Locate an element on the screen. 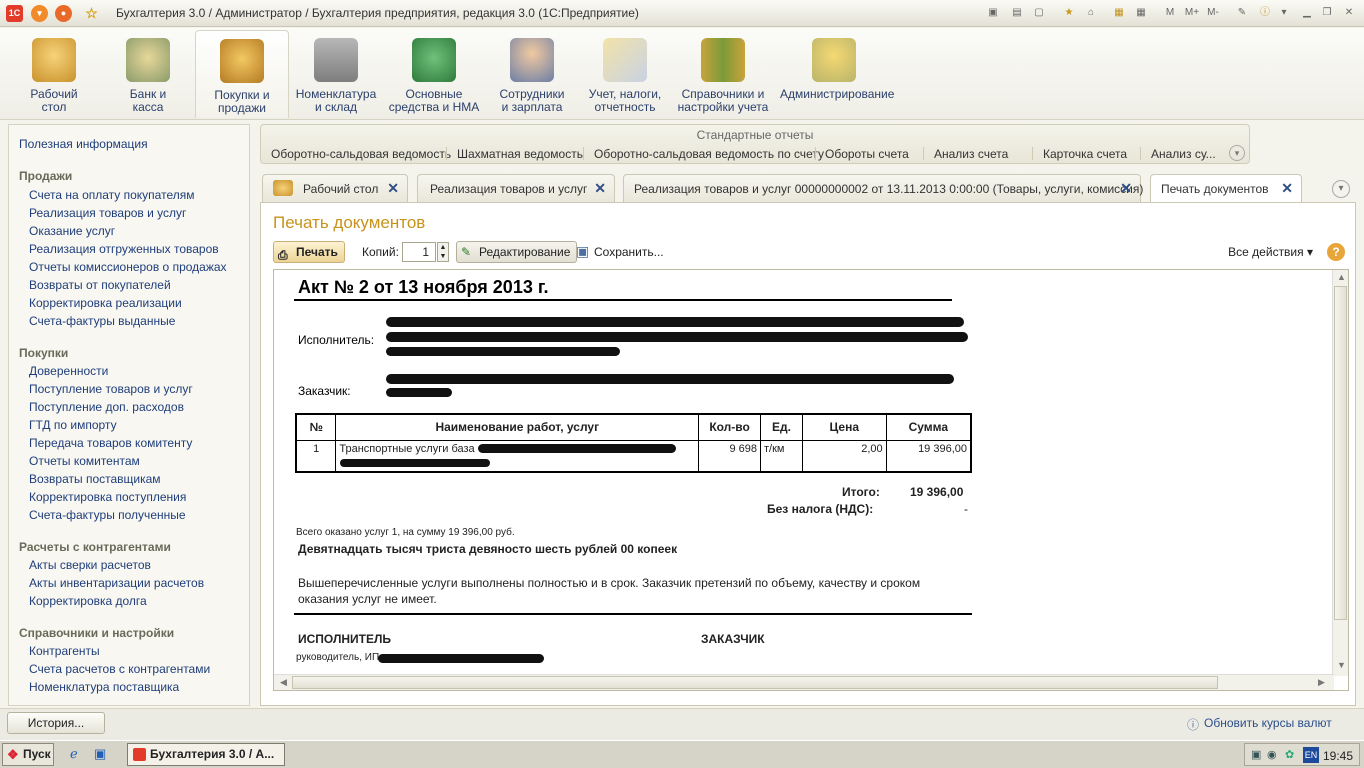 The width and height of the screenshot is (1364, 768). start-button: ❖ Пуск is located at coordinates (28, 754).